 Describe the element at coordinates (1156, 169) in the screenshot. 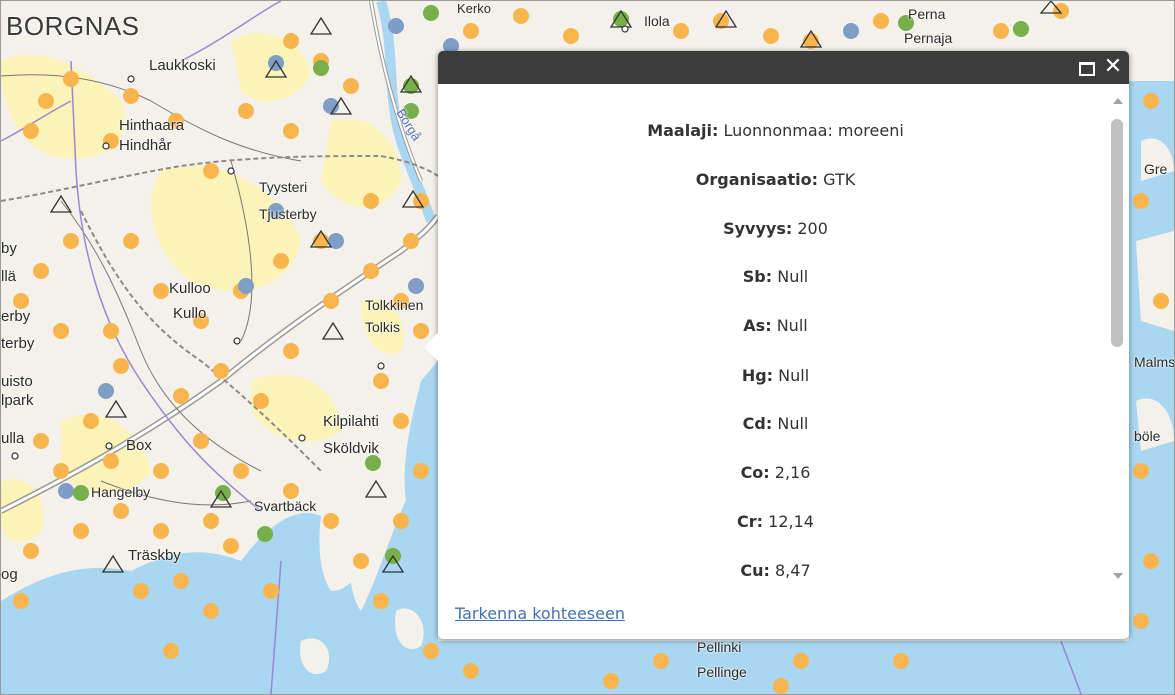

I see `place-label-gre: Gre` at that location.